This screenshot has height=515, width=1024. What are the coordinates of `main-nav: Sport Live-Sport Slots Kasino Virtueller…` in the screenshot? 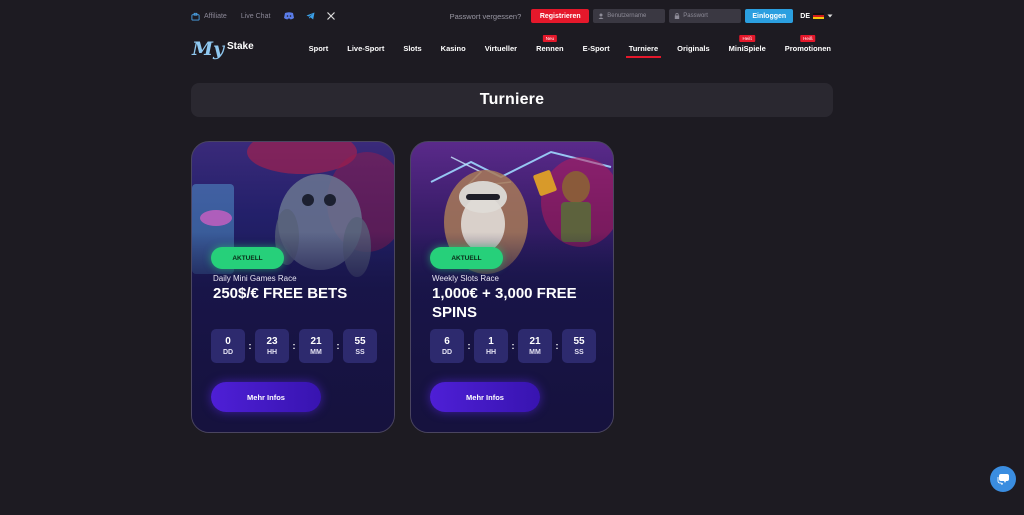 It's located at (570, 46).